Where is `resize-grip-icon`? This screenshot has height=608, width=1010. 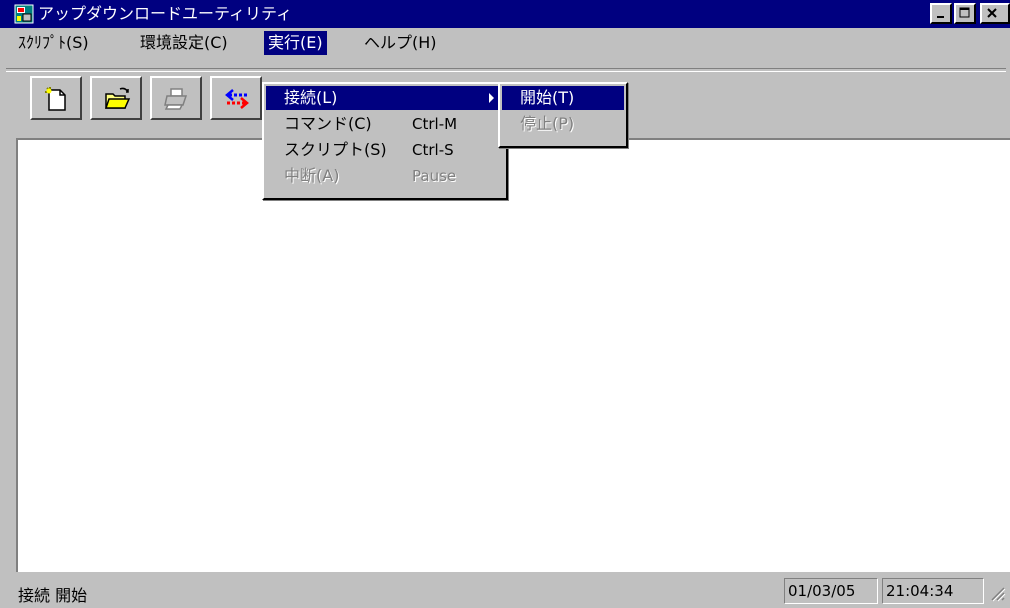 resize-grip-icon is located at coordinates (997, 593).